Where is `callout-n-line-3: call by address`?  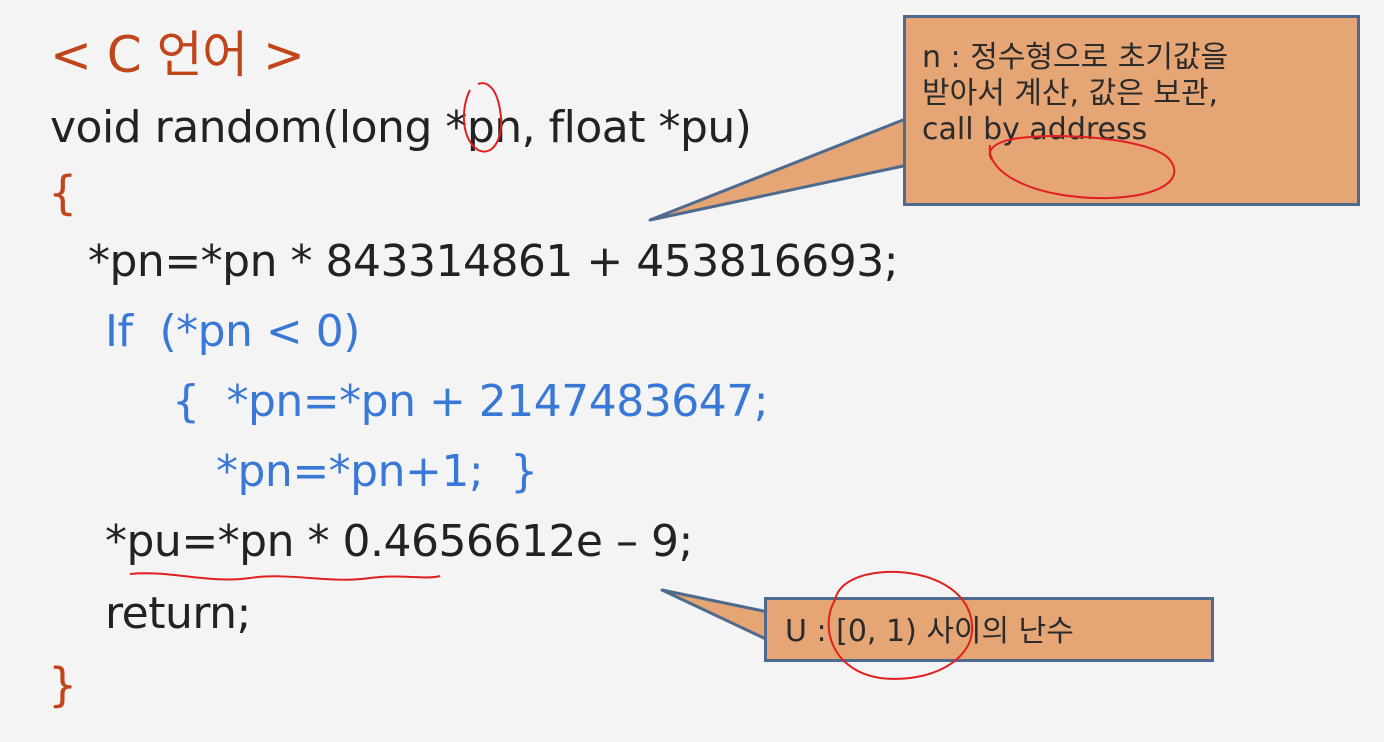
callout-n-line-3: call by address is located at coordinates (1035, 129).